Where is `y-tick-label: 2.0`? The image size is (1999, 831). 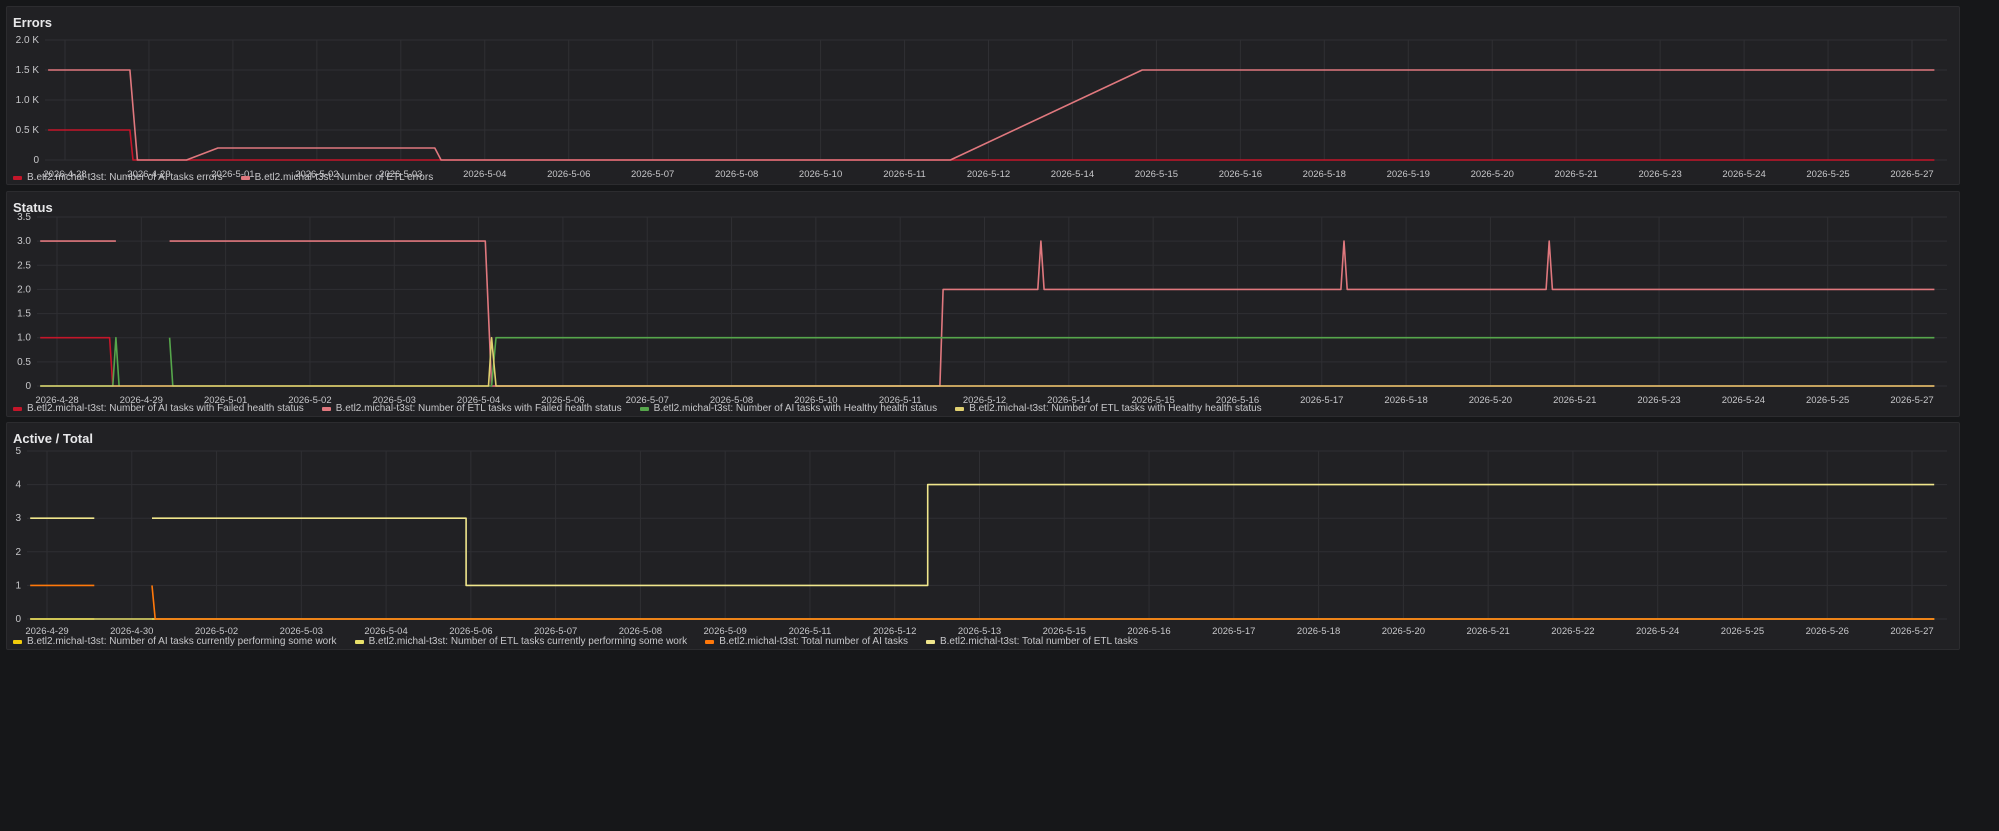
y-tick-label: 2.0 is located at coordinates (24, 289).